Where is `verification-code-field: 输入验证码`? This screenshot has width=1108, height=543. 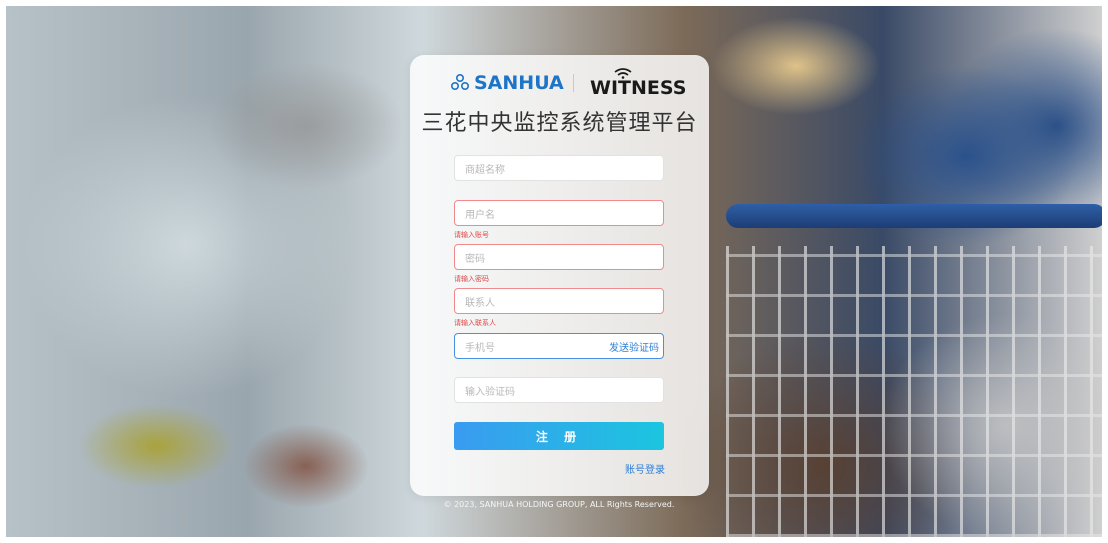 verification-code-field: 输入验证码 is located at coordinates (559, 390).